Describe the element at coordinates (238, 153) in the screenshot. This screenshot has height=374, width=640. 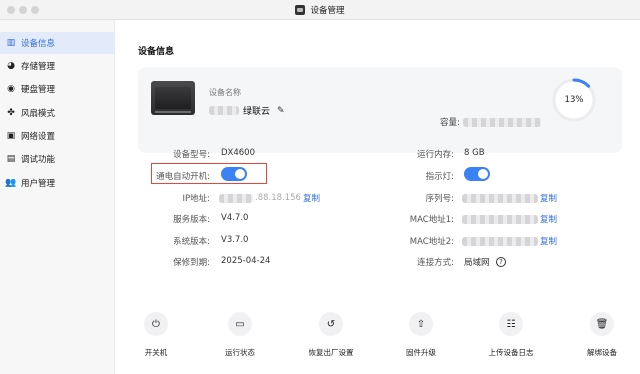
I see `model-value: DX4600` at that location.